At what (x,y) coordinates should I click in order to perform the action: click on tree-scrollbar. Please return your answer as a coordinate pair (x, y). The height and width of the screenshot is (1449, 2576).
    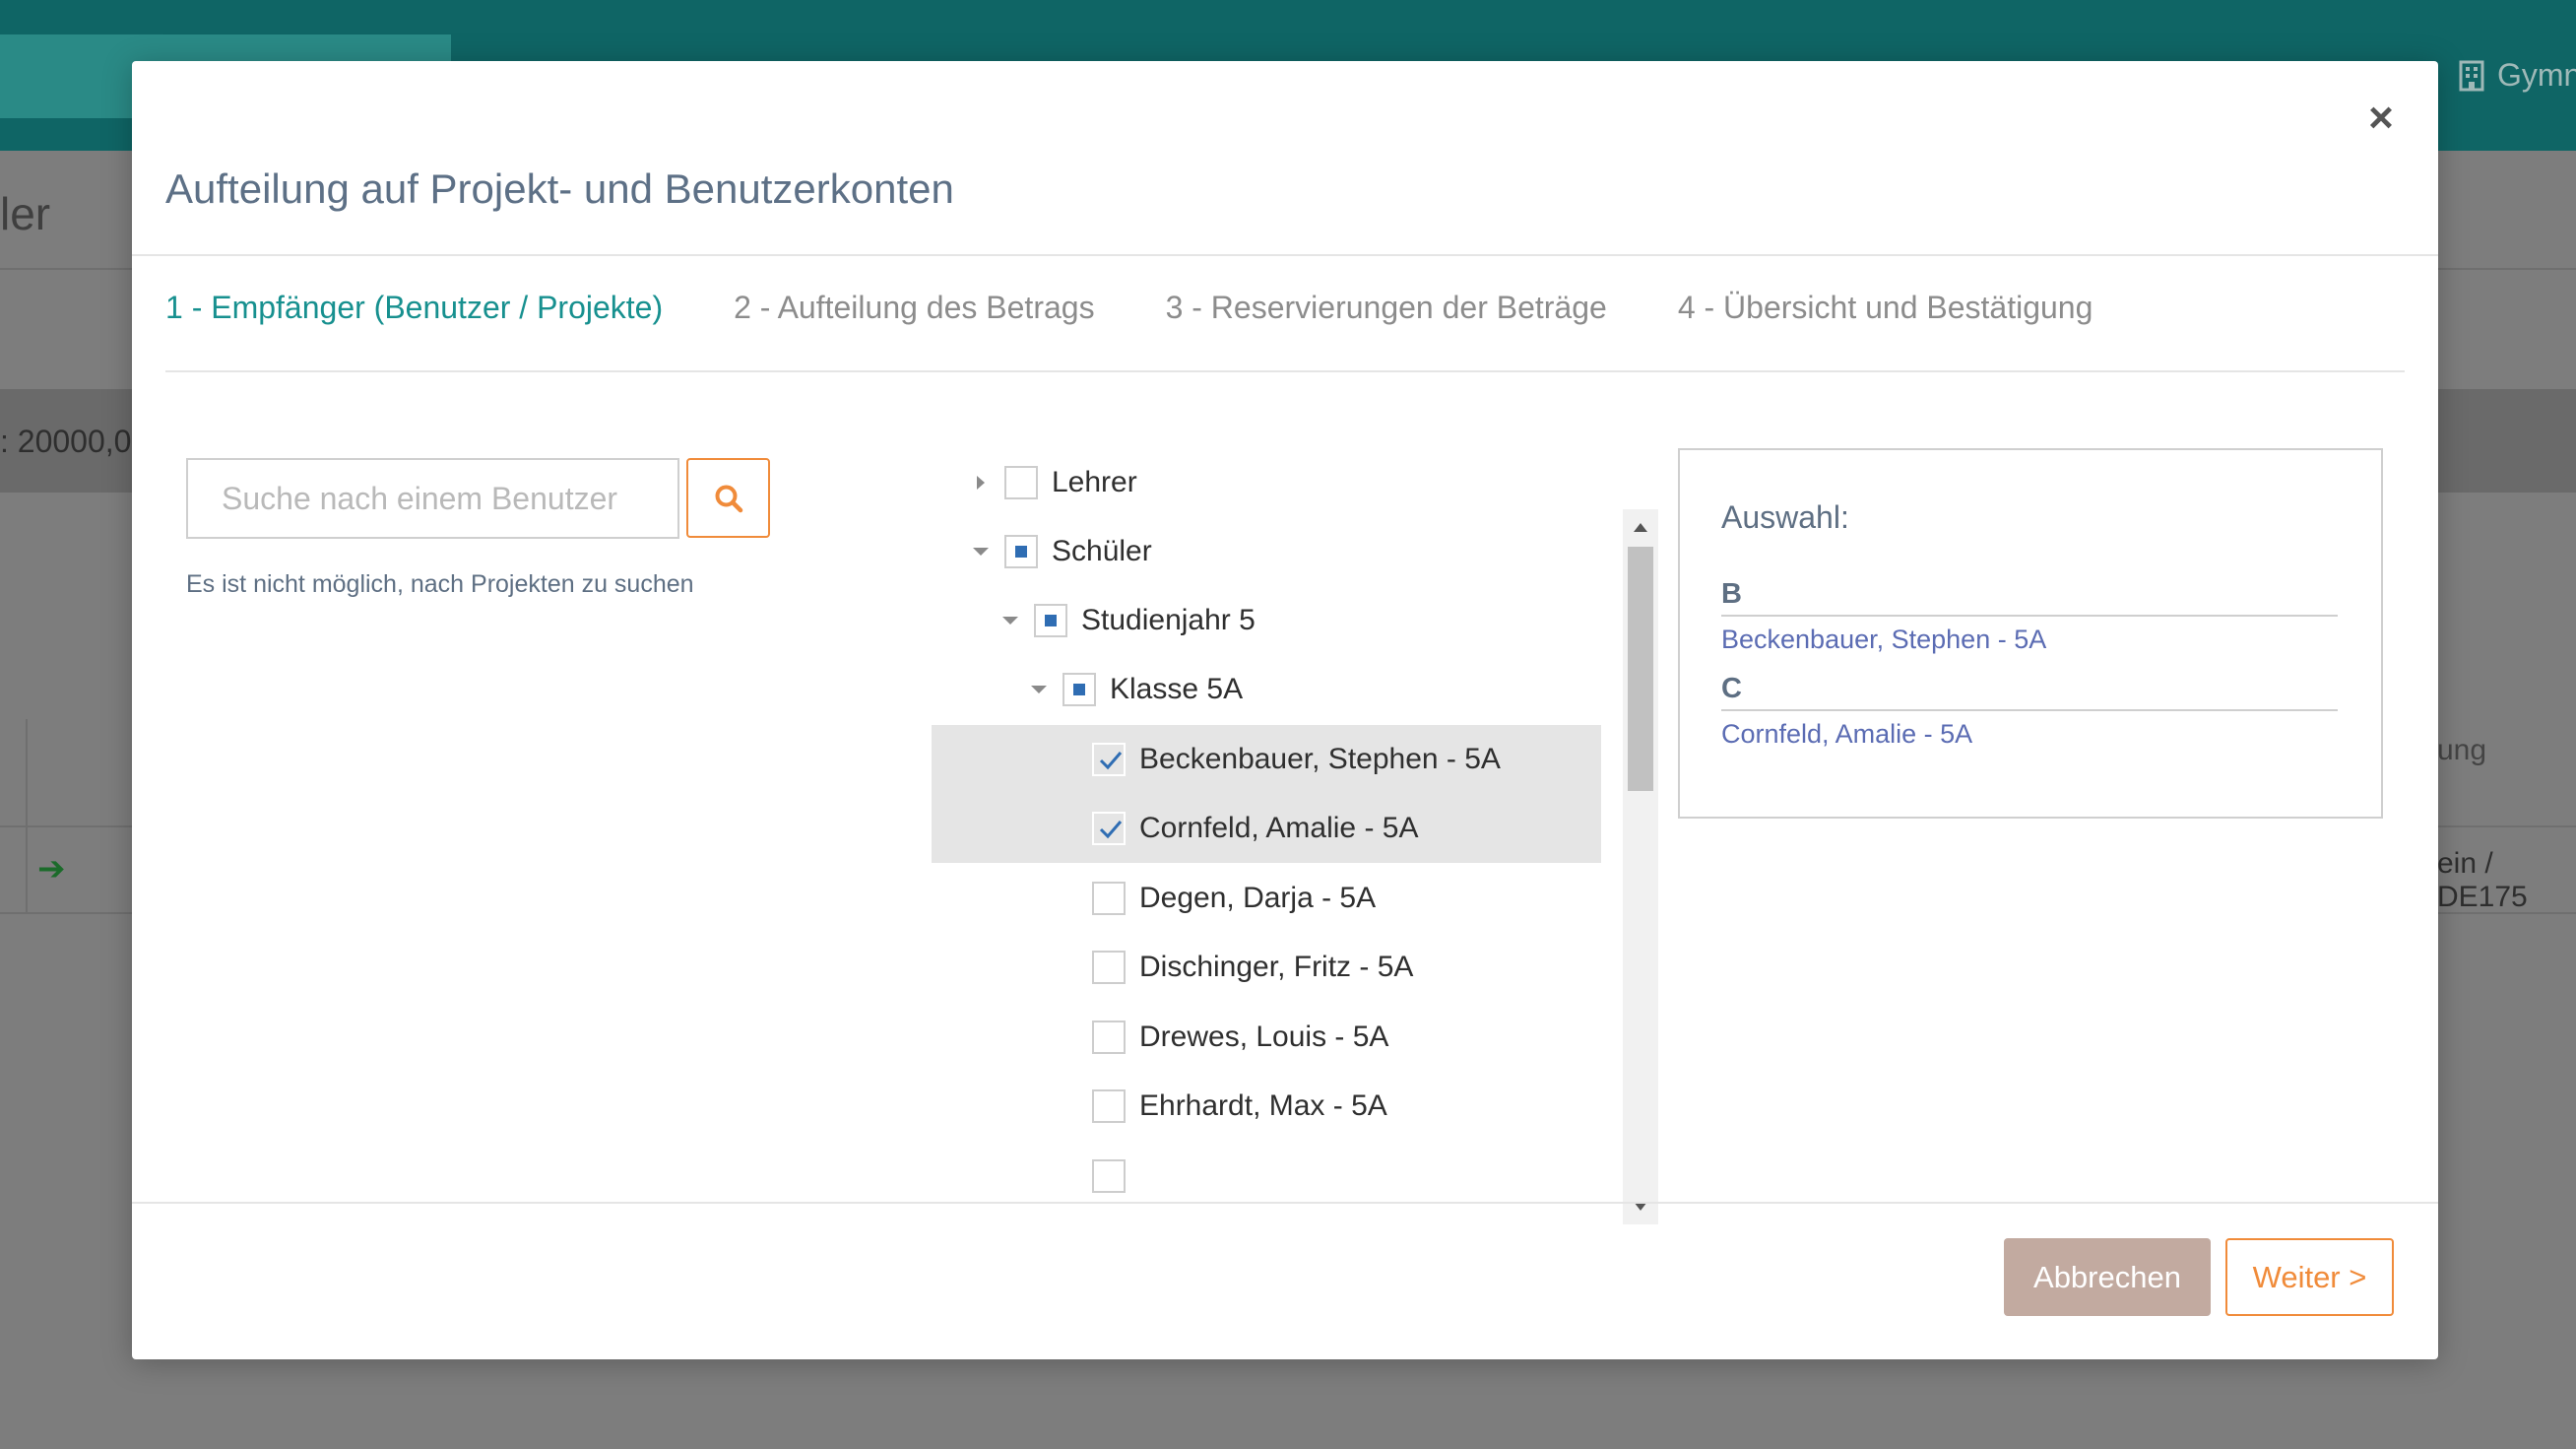
    Looking at the image, I should click on (1640, 866).